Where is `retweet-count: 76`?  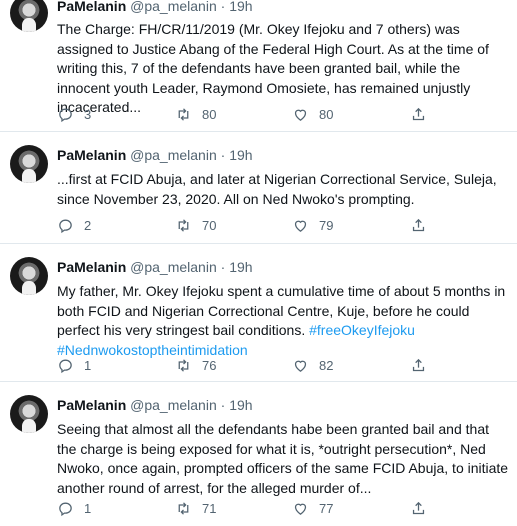 retweet-count: 76 is located at coordinates (209, 365).